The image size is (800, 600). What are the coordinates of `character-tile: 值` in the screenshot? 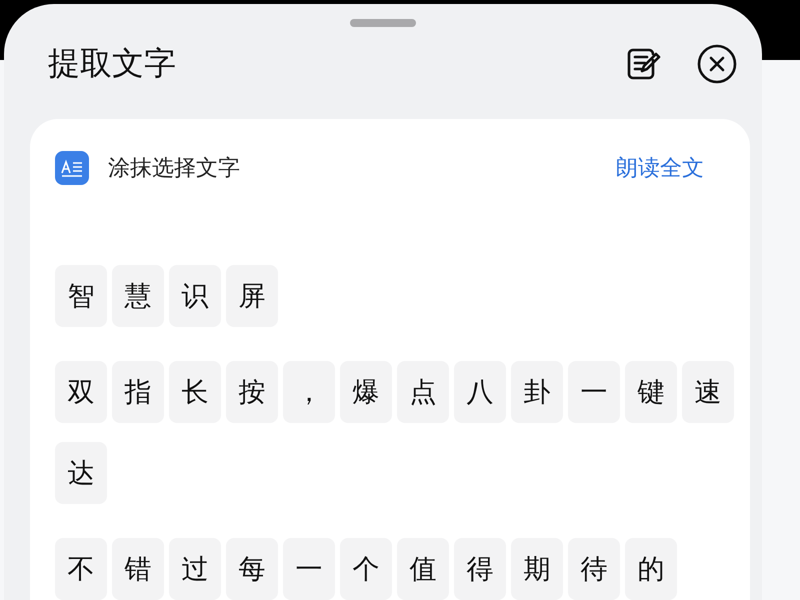 It's located at (423, 569).